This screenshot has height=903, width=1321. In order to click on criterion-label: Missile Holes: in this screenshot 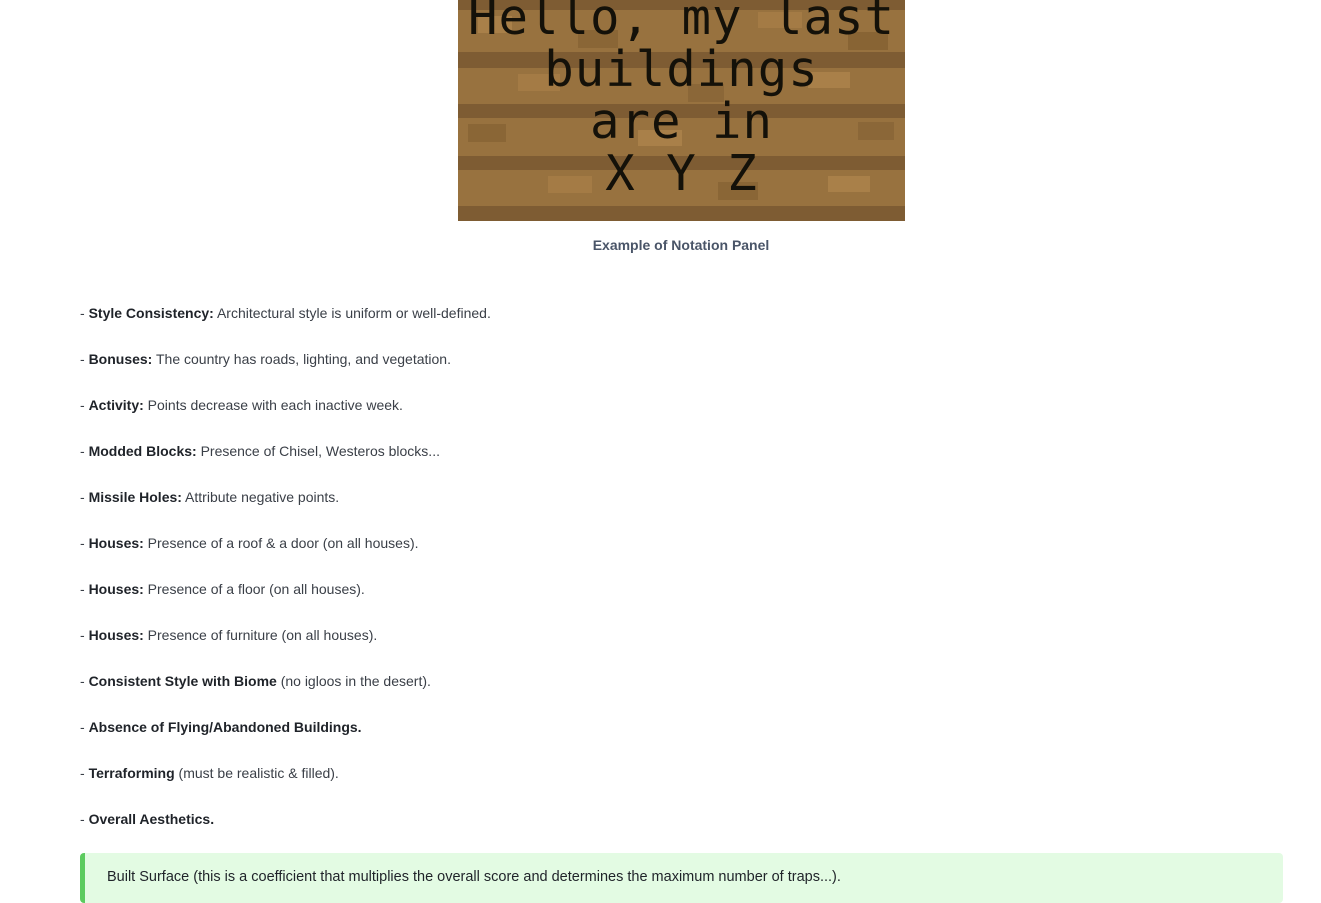, I will do `click(135, 497)`.